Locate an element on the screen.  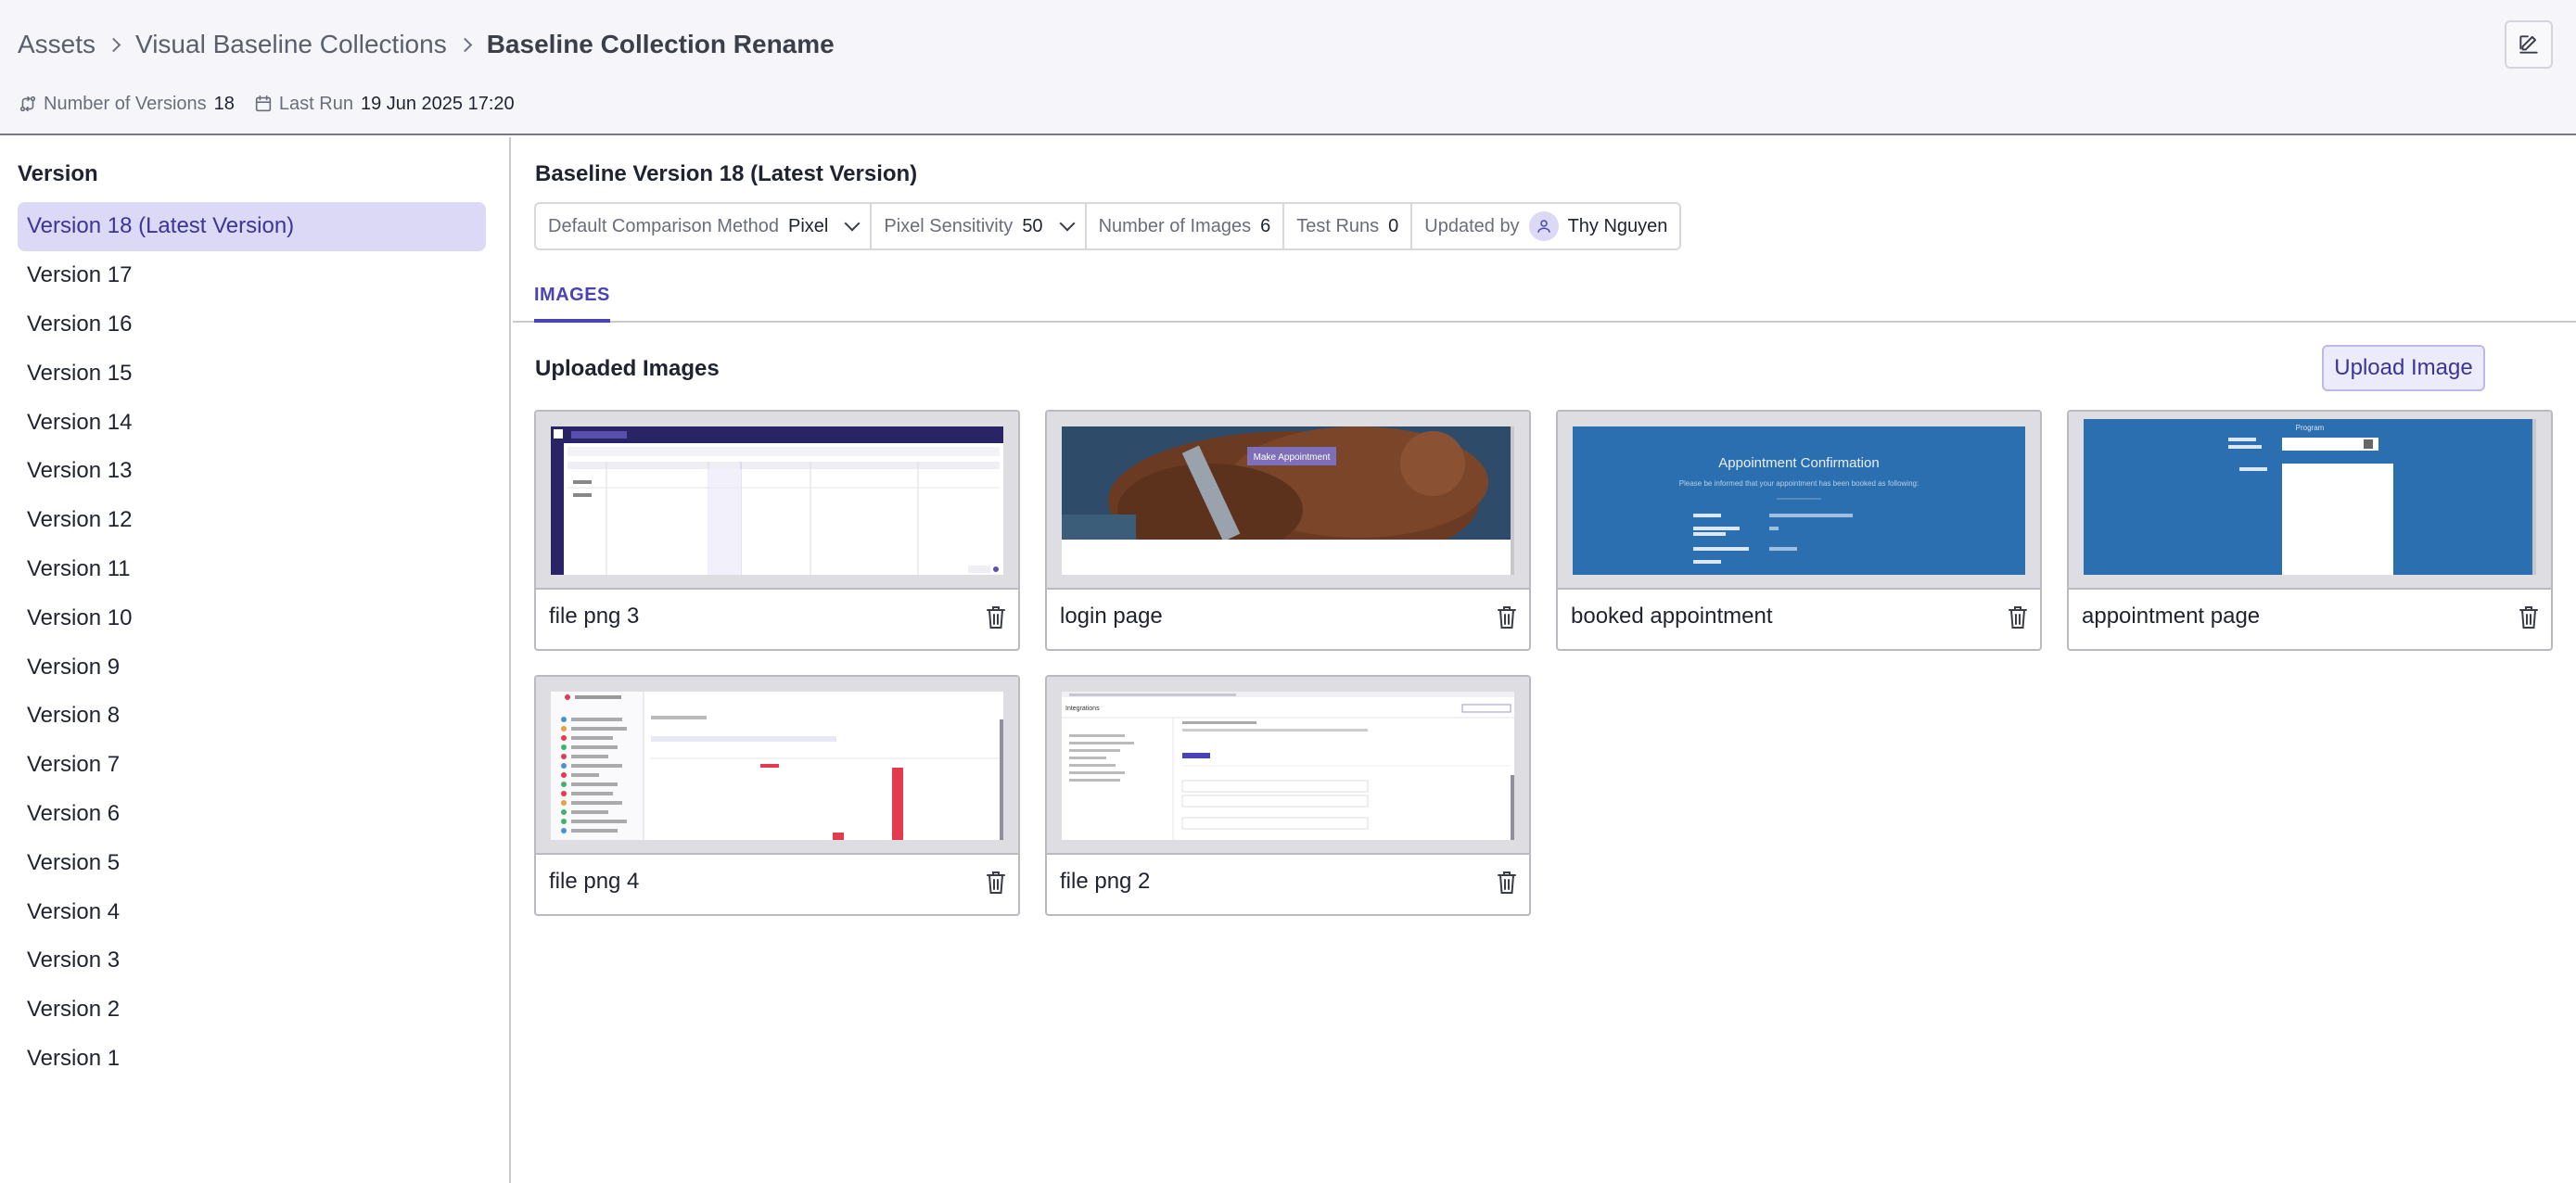
dashboard-screenshot is located at coordinates (777, 766).